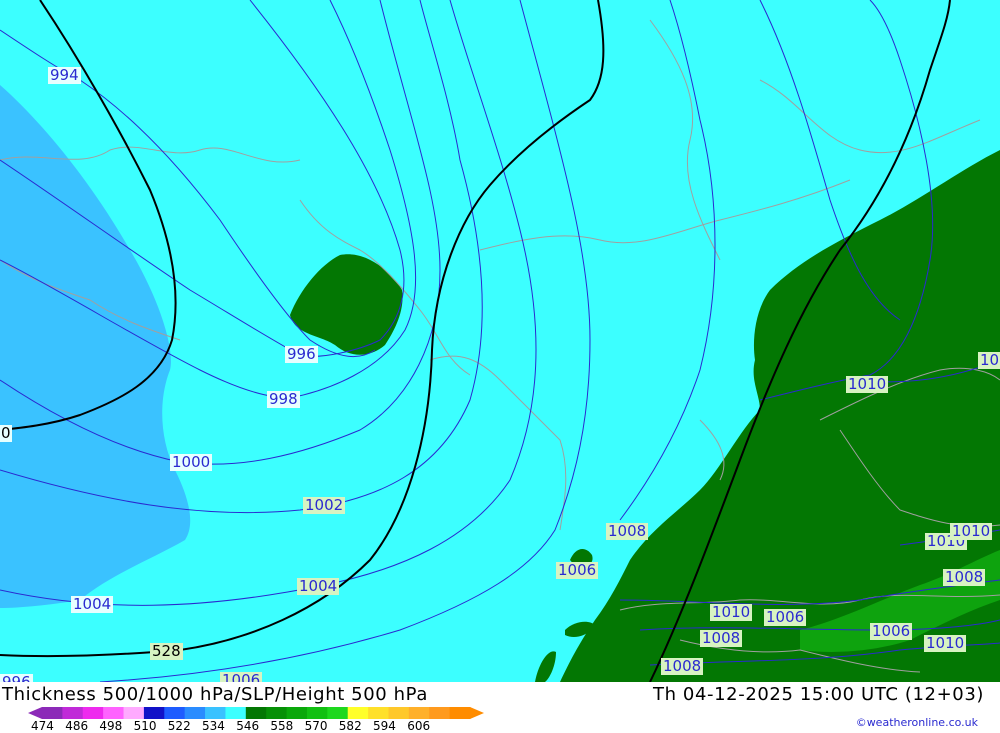 This screenshot has width=1000, height=733. Describe the element at coordinates (191, 462) in the screenshot. I see `isobar-label: 1000` at that location.